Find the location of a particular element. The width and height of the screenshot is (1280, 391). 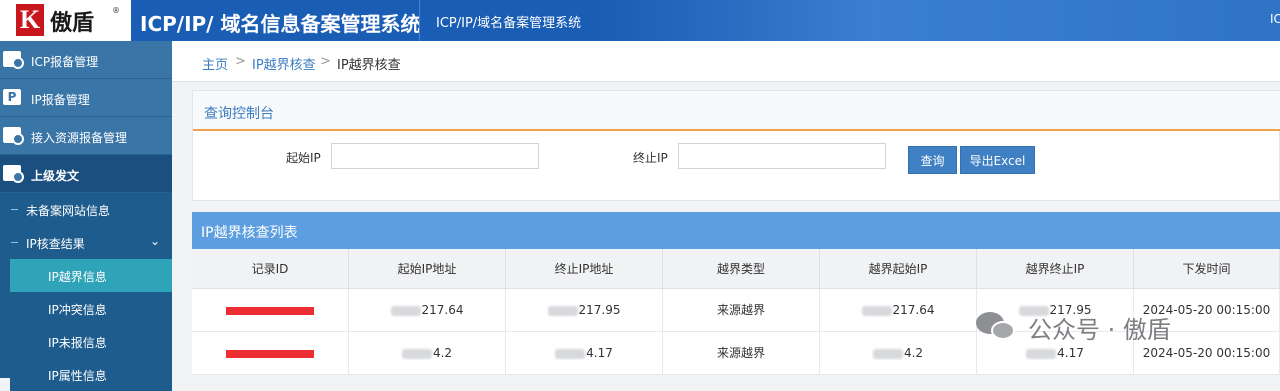

sidebar-leaf-label: IP未报信息 is located at coordinates (77, 343).